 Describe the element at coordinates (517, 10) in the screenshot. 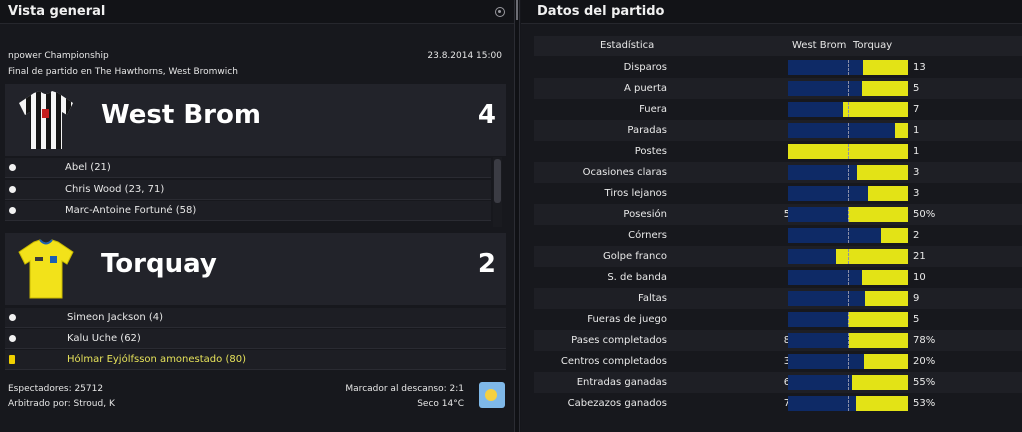

I see `divider-handle` at that location.